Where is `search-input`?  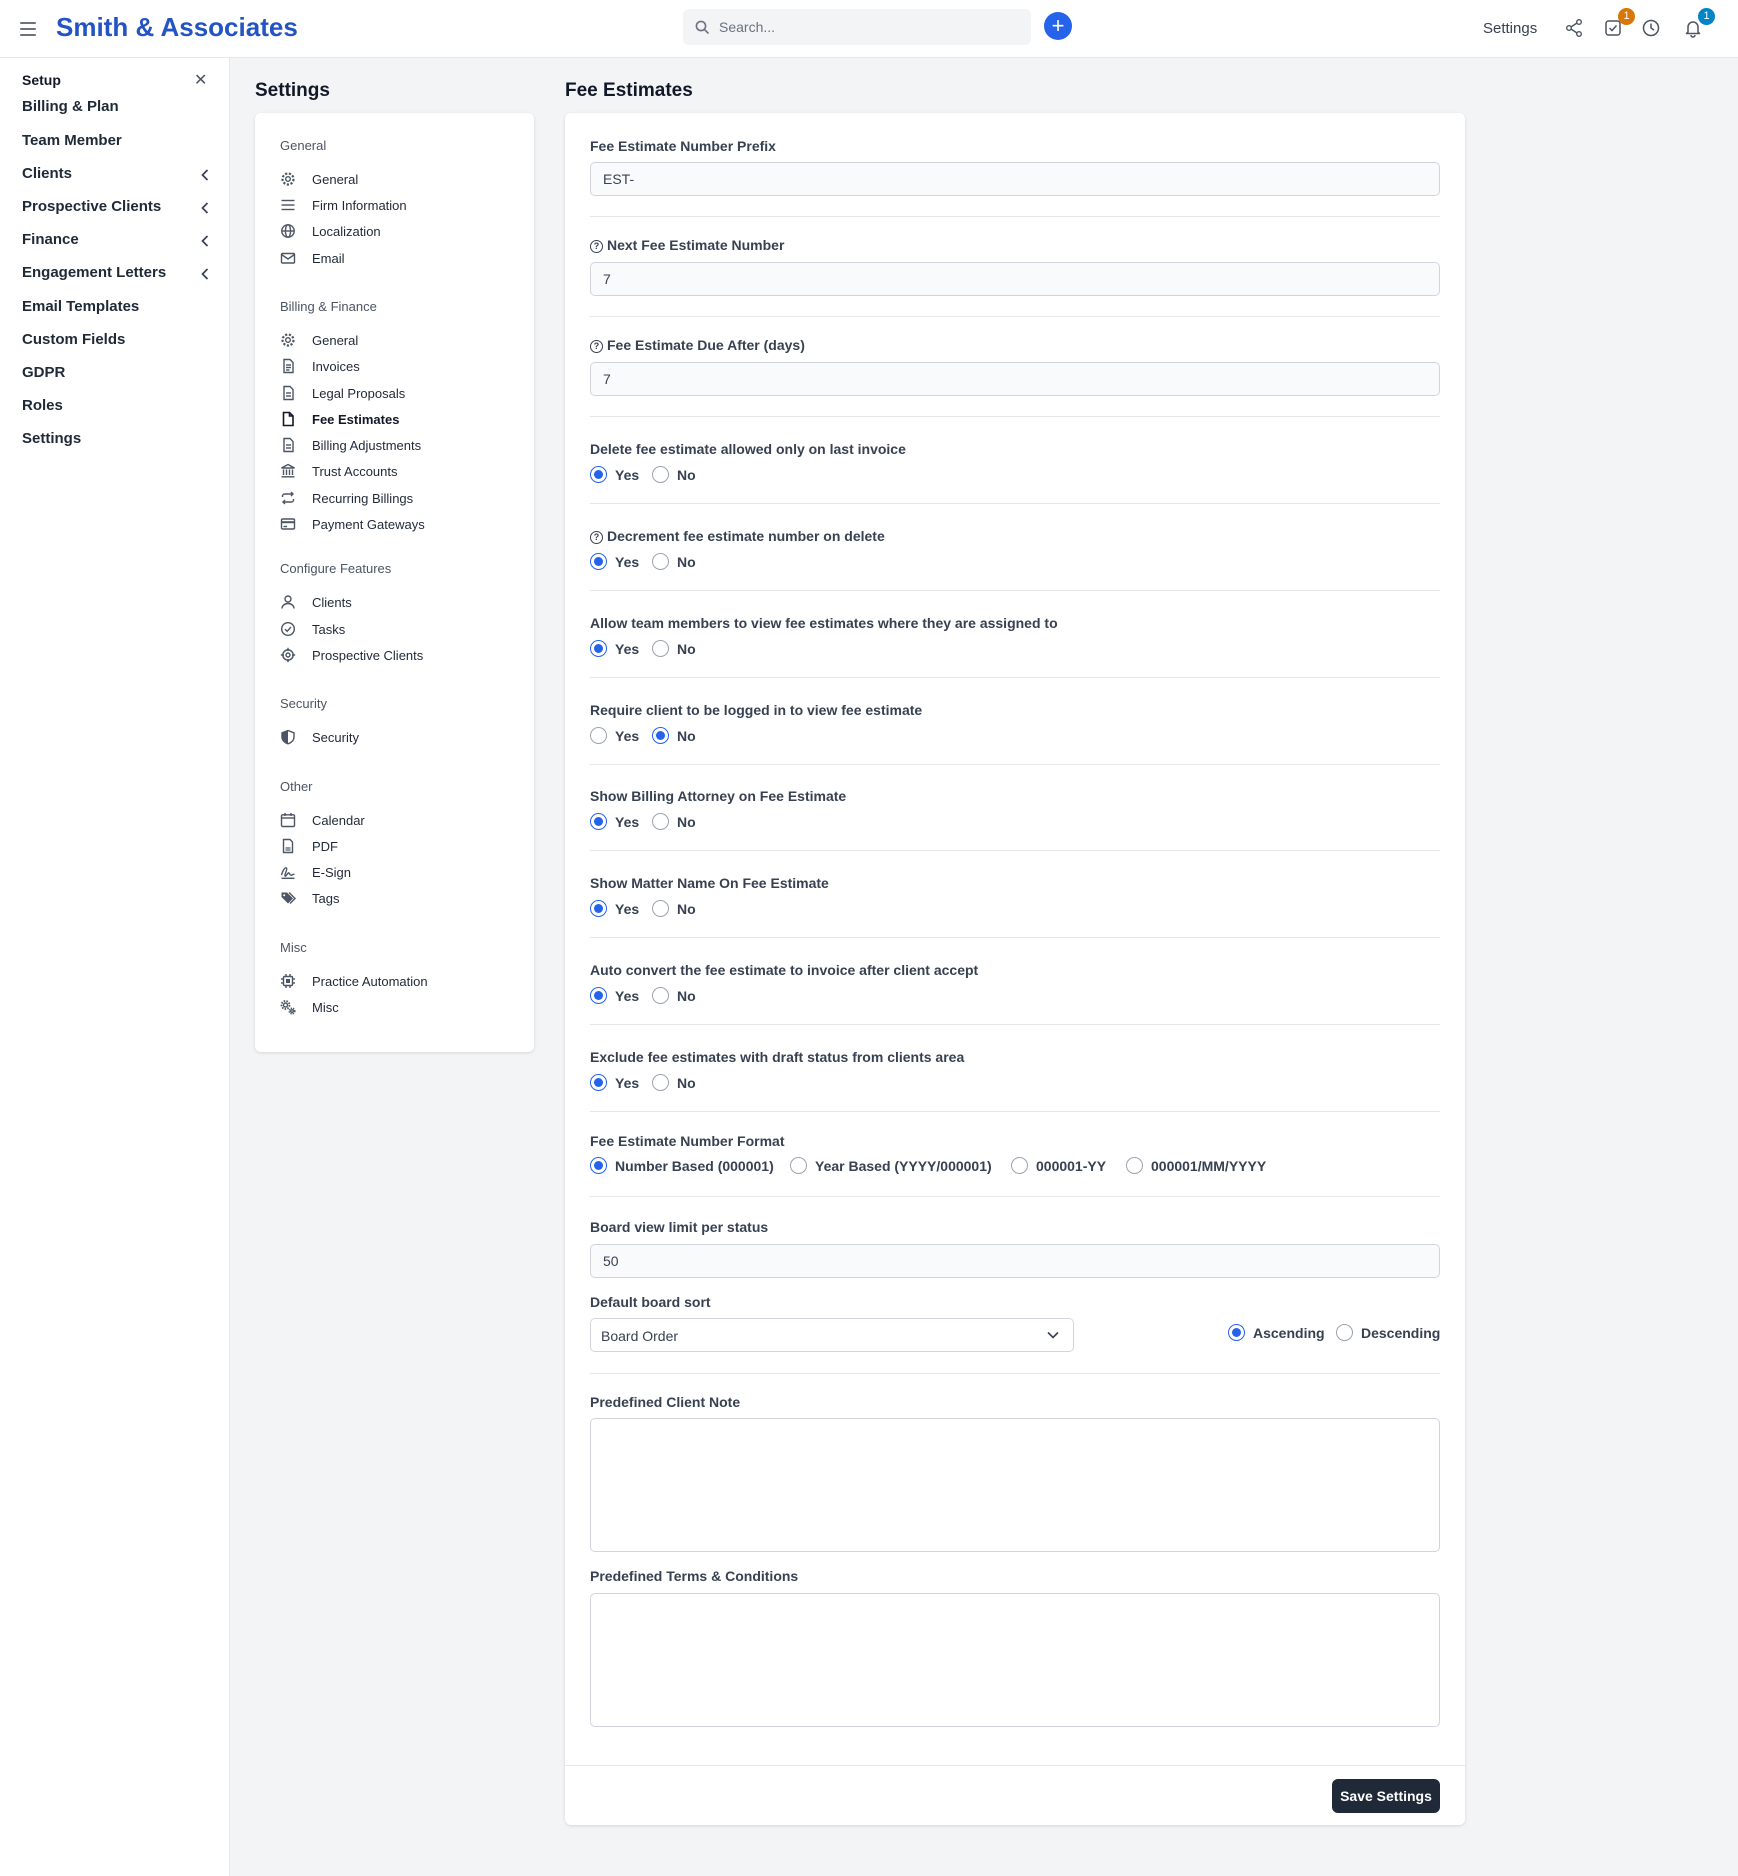 search-input is located at coordinates (869, 27).